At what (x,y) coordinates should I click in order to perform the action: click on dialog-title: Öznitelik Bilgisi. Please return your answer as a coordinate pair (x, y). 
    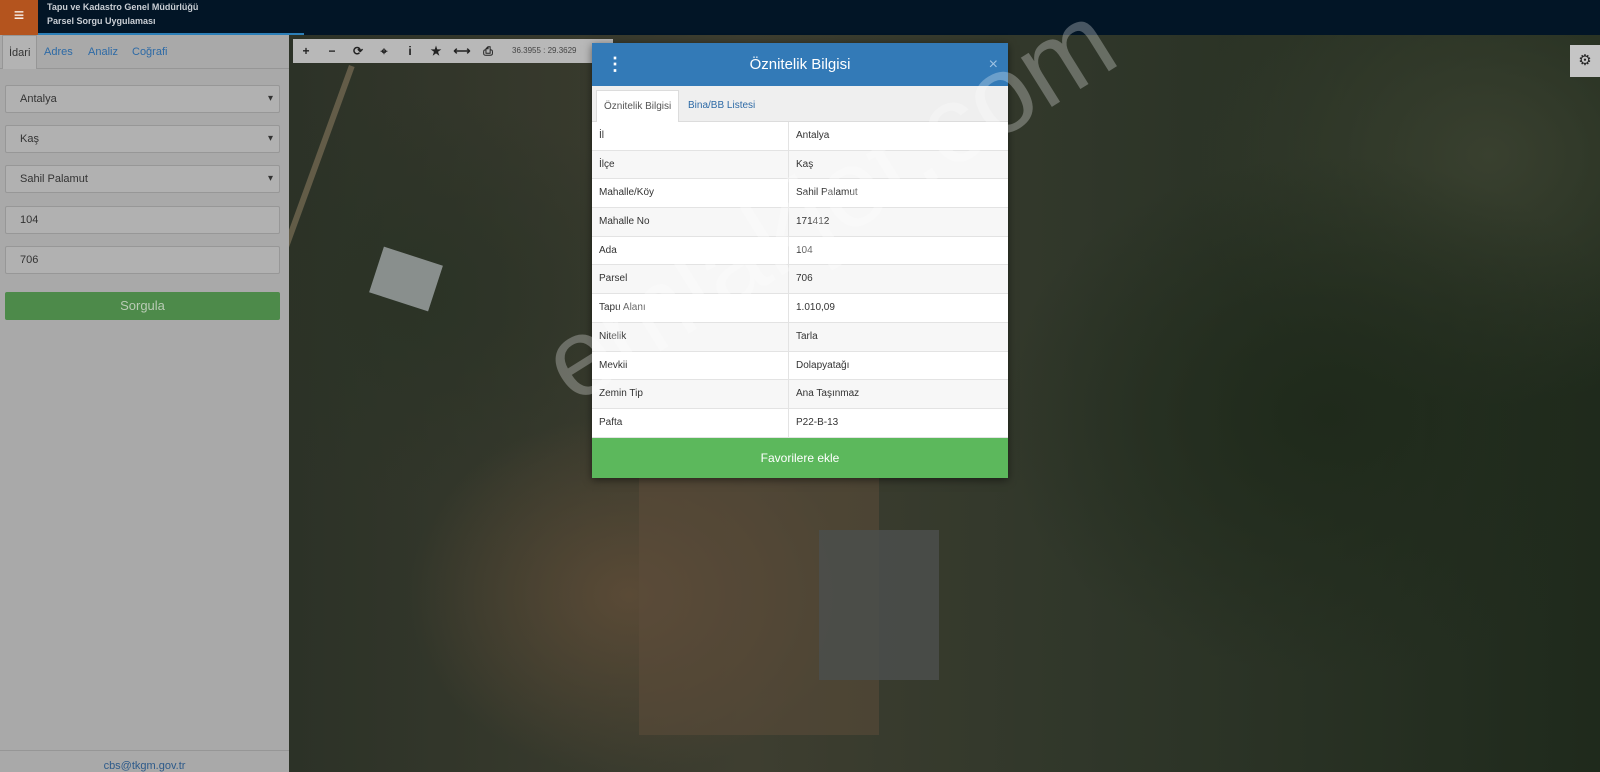
    Looking at the image, I should click on (800, 64).